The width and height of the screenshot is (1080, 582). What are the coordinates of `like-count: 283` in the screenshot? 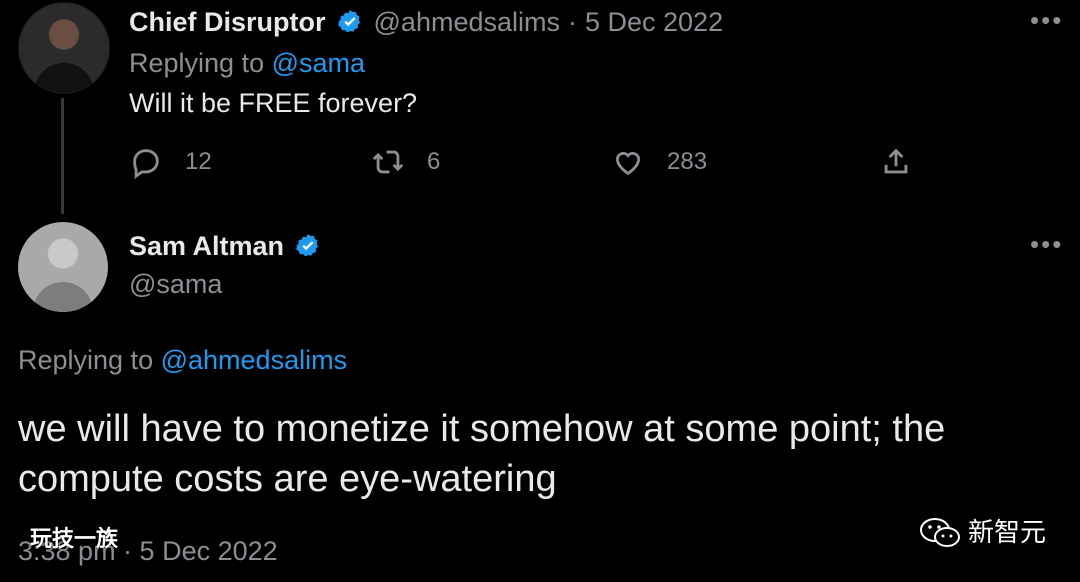 It's located at (687, 161).